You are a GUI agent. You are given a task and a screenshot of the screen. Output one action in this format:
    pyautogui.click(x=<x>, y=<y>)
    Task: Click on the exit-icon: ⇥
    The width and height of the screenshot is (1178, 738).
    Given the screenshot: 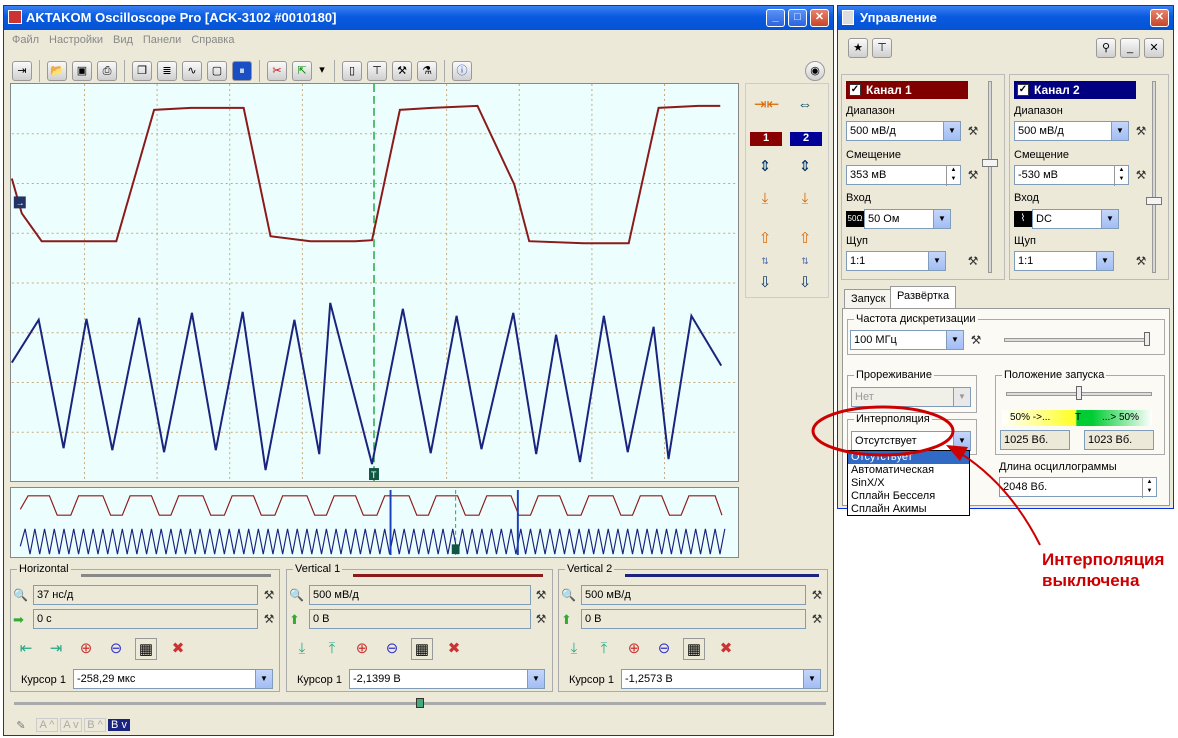 What is the action you would take?
    pyautogui.click(x=22, y=71)
    